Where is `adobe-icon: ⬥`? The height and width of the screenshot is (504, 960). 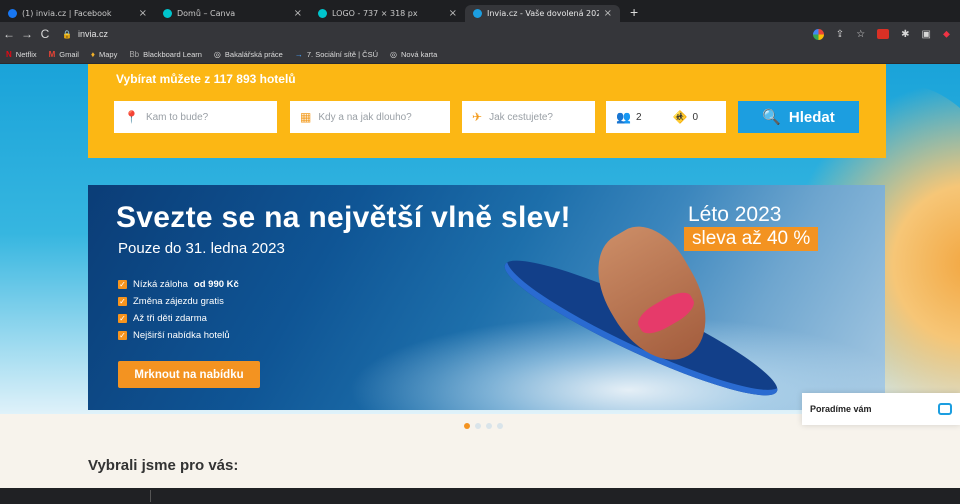
adobe-icon: ⬥ is located at coordinates (946, 34).